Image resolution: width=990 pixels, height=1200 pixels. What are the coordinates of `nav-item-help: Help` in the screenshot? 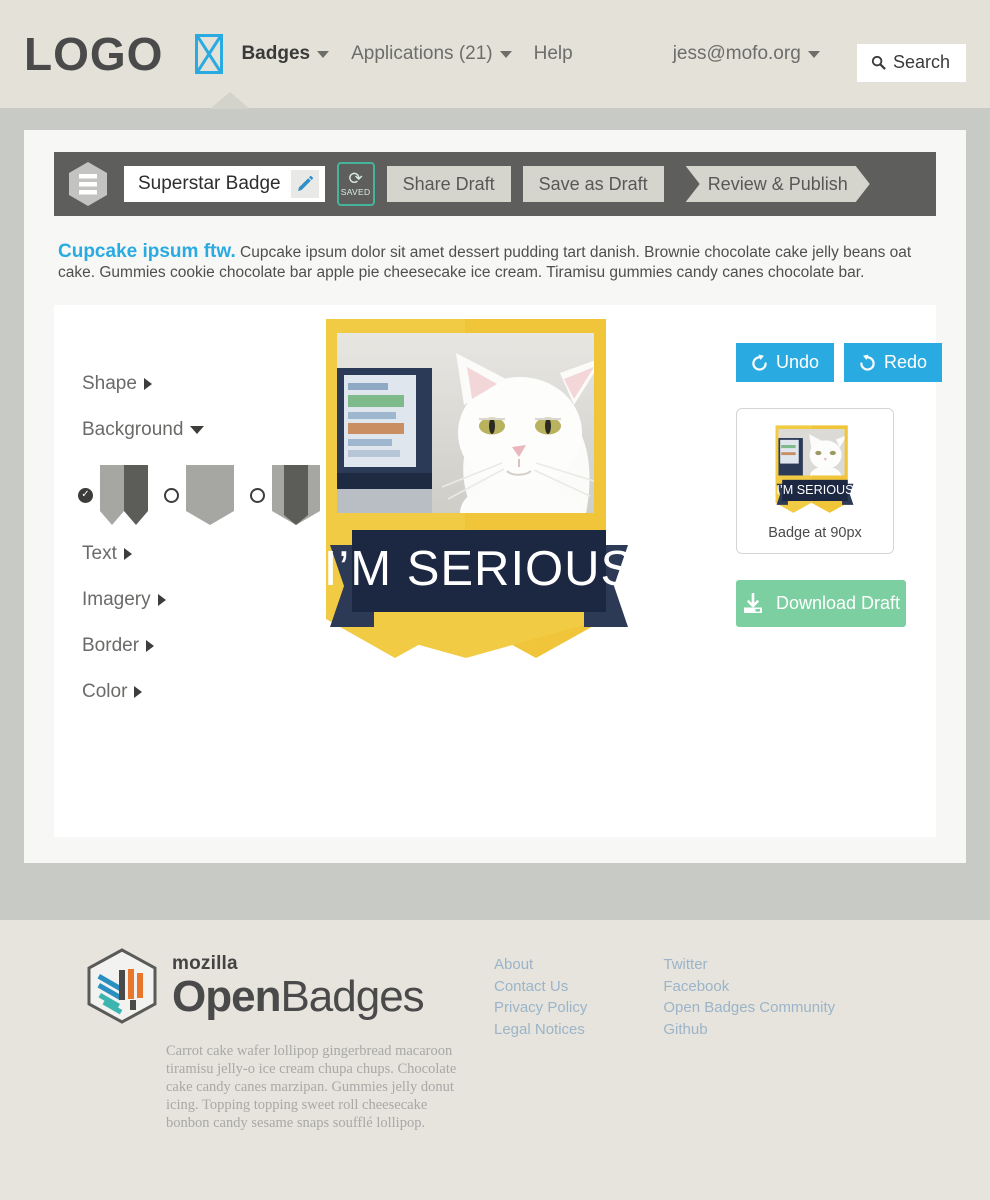 It's located at (553, 54).